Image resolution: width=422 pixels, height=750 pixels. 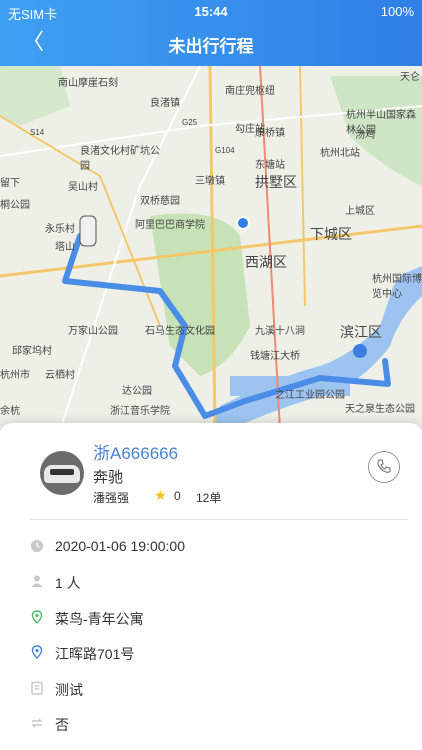 What do you see at coordinates (62, 473) in the screenshot?
I see `vehicle-avatar` at bounding box center [62, 473].